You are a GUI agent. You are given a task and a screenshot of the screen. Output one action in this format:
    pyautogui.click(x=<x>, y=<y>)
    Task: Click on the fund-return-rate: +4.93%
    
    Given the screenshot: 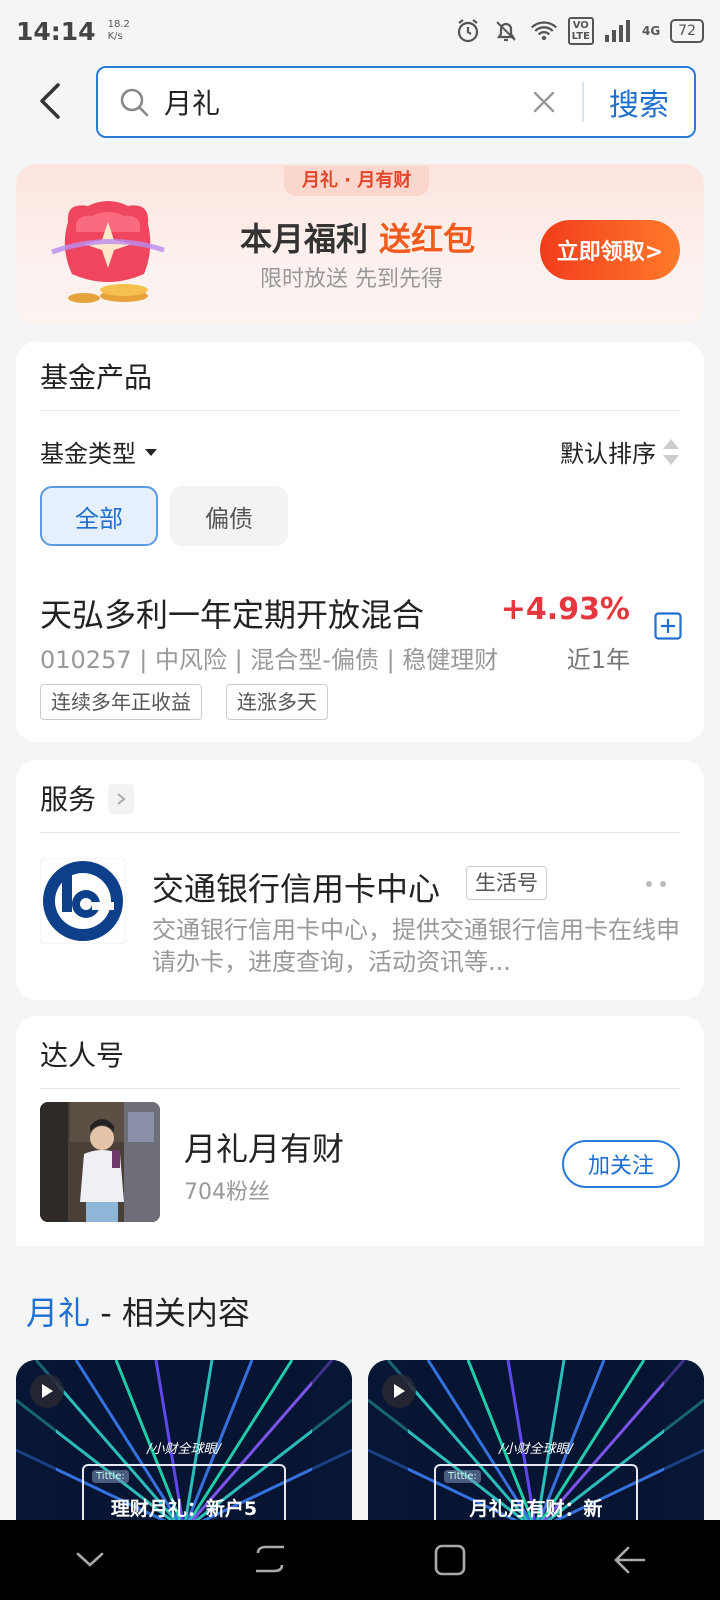 What is the action you would take?
    pyautogui.click(x=565, y=609)
    